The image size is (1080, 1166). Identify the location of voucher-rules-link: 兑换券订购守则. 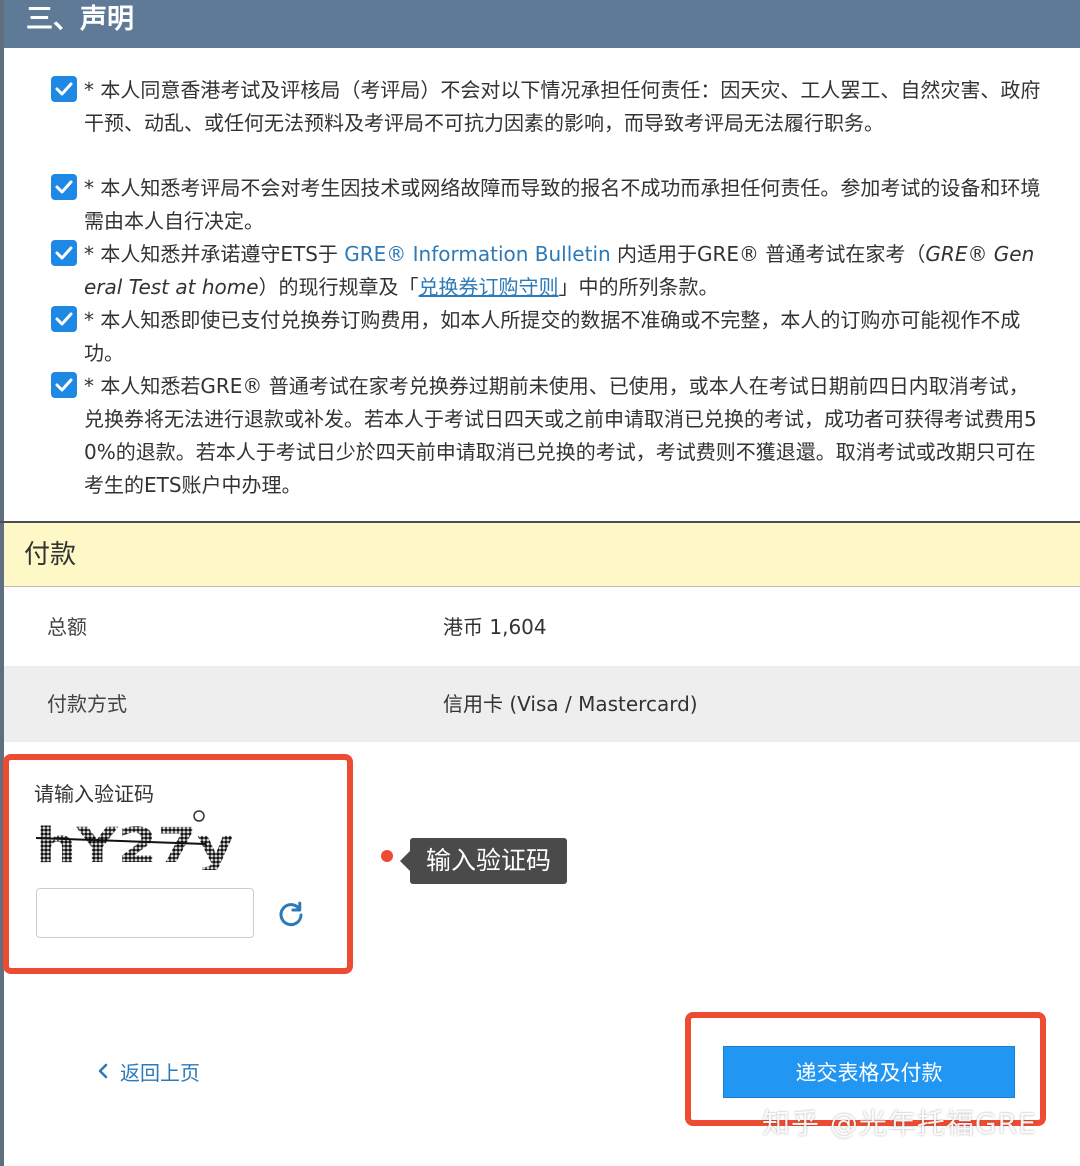
(489, 287).